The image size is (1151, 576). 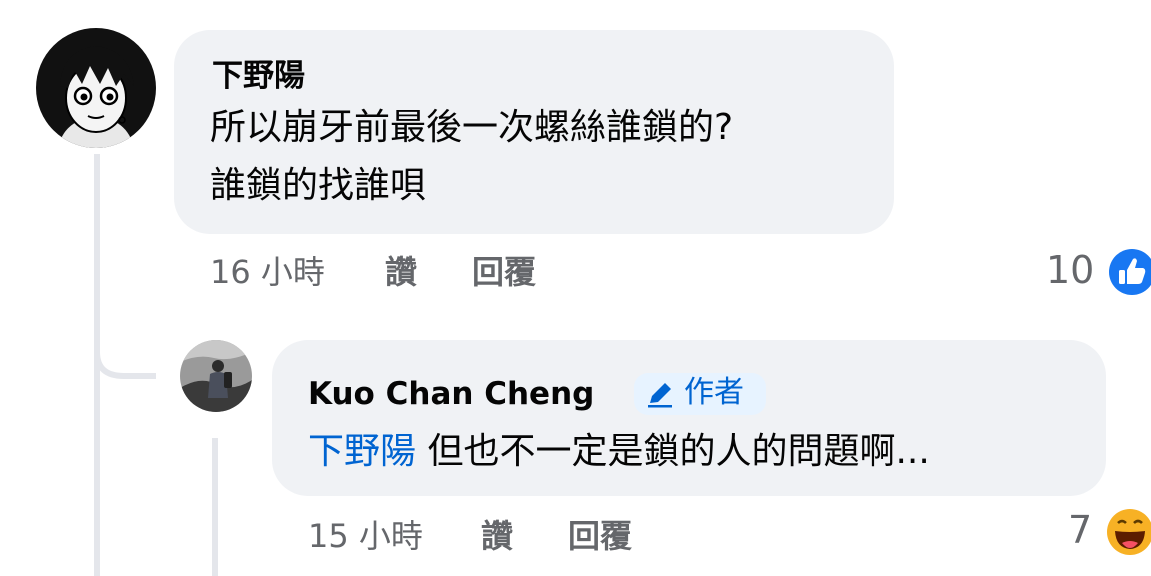 What do you see at coordinates (216, 376) in the screenshot?
I see `reply-author-avatar` at bounding box center [216, 376].